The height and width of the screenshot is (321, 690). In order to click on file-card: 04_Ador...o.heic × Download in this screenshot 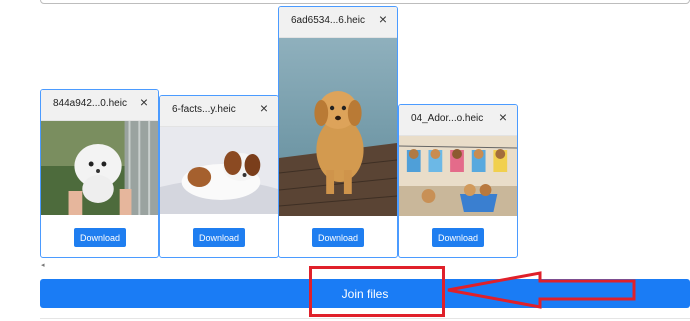, I will do `click(458, 181)`.